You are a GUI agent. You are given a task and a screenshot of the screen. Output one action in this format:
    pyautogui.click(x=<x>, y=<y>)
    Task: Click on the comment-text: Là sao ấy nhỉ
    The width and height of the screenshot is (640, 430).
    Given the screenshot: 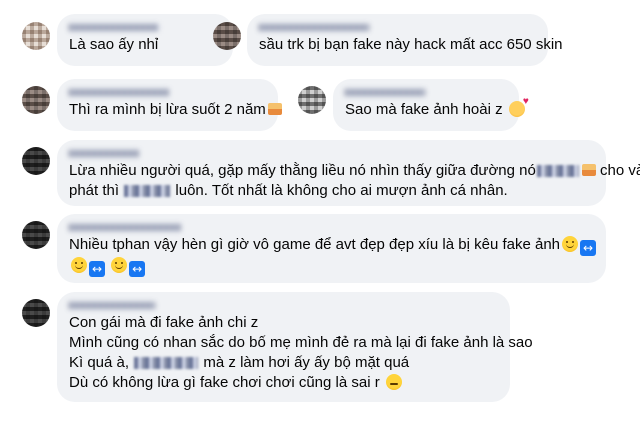 What is the action you would take?
    pyautogui.click(x=114, y=44)
    